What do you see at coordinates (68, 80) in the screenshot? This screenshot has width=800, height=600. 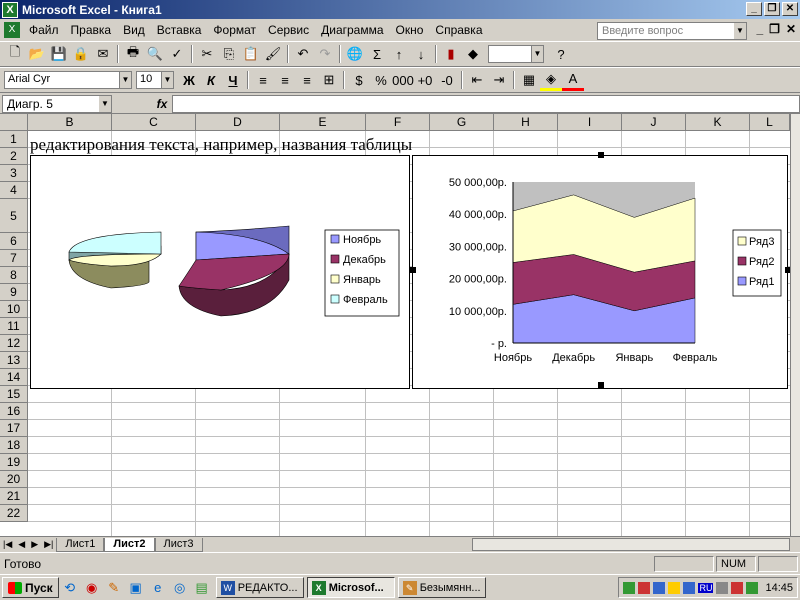 I see `font-select: Arial Cyr ▼` at bounding box center [68, 80].